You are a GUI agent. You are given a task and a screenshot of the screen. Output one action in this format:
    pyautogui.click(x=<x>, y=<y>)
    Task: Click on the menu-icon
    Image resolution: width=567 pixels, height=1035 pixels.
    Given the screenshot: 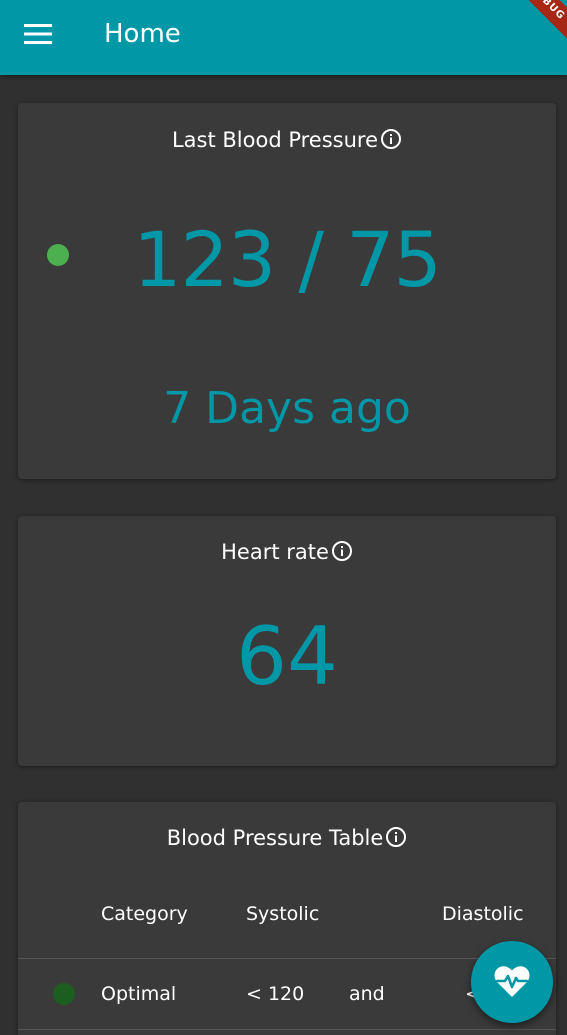 What is the action you would take?
    pyautogui.click(x=38, y=34)
    